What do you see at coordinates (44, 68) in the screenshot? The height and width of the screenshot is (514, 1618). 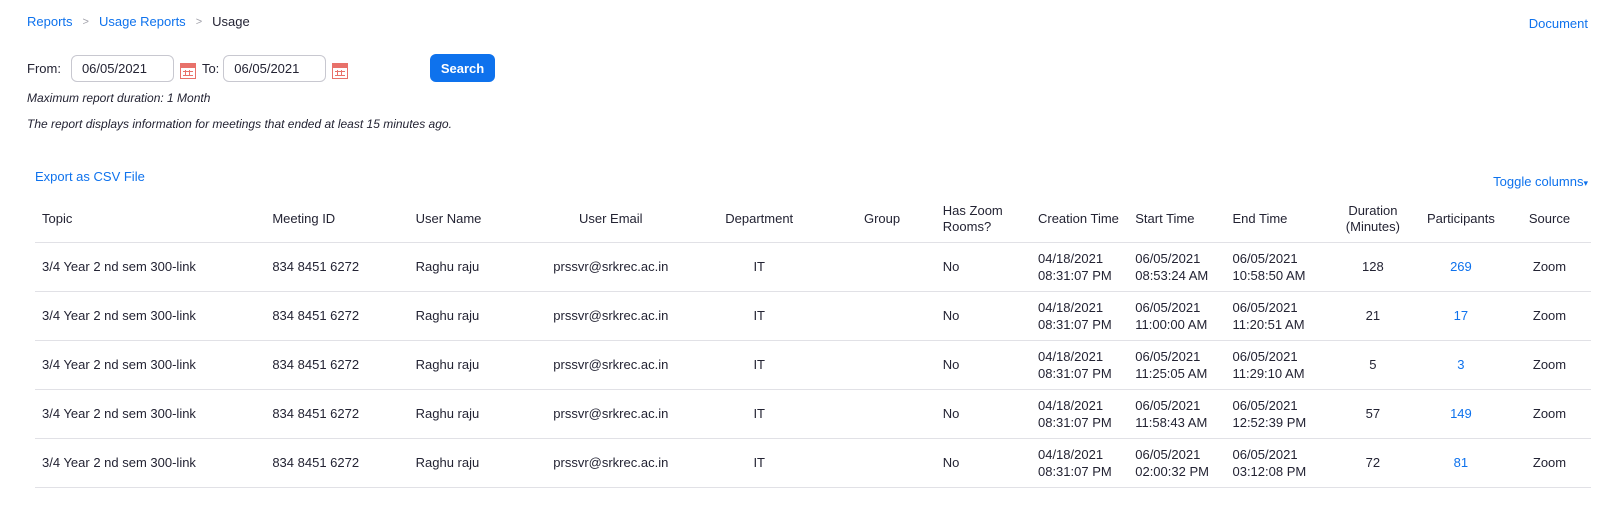 I see `from-label: From:` at bounding box center [44, 68].